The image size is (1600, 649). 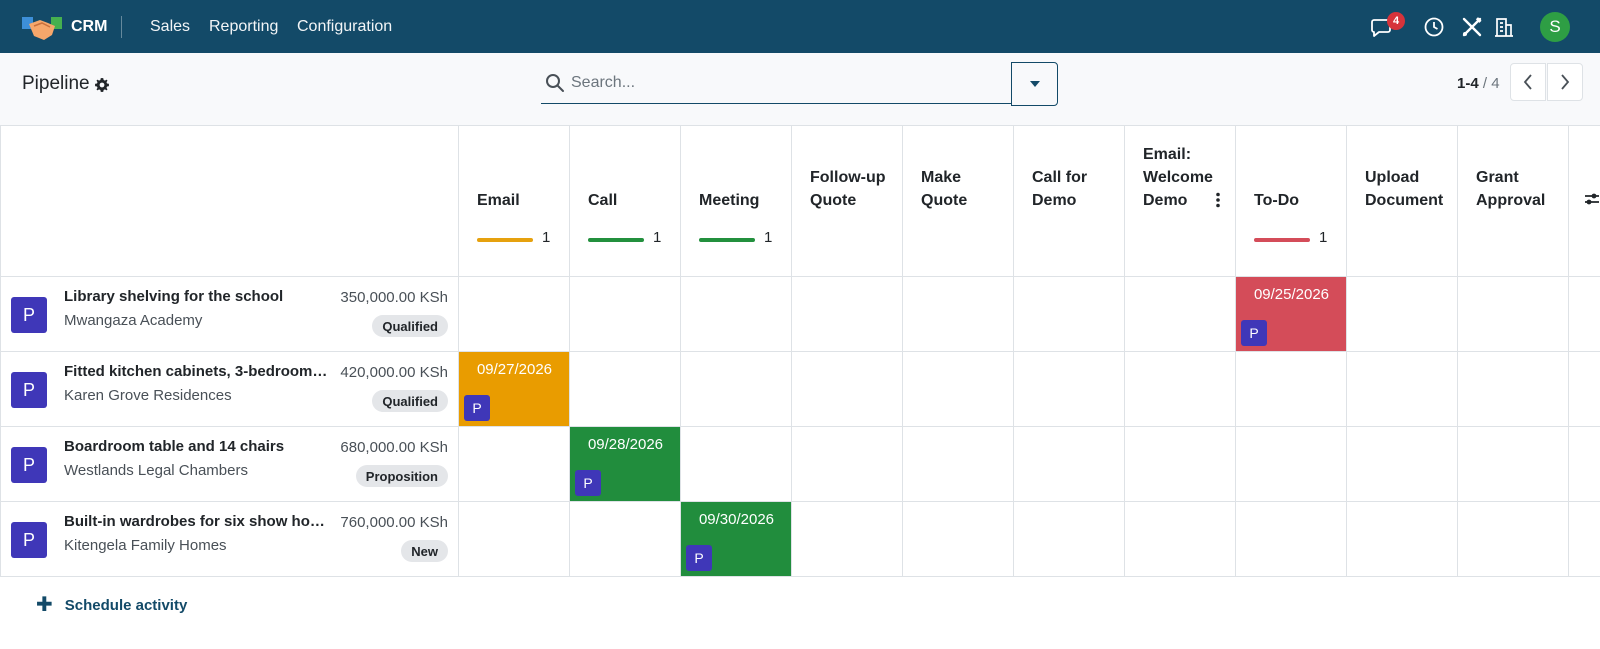 What do you see at coordinates (394, 372) in the screenshot?
I see `record-amount: 420,000.00 KSh` at bounding box center [394, 372].